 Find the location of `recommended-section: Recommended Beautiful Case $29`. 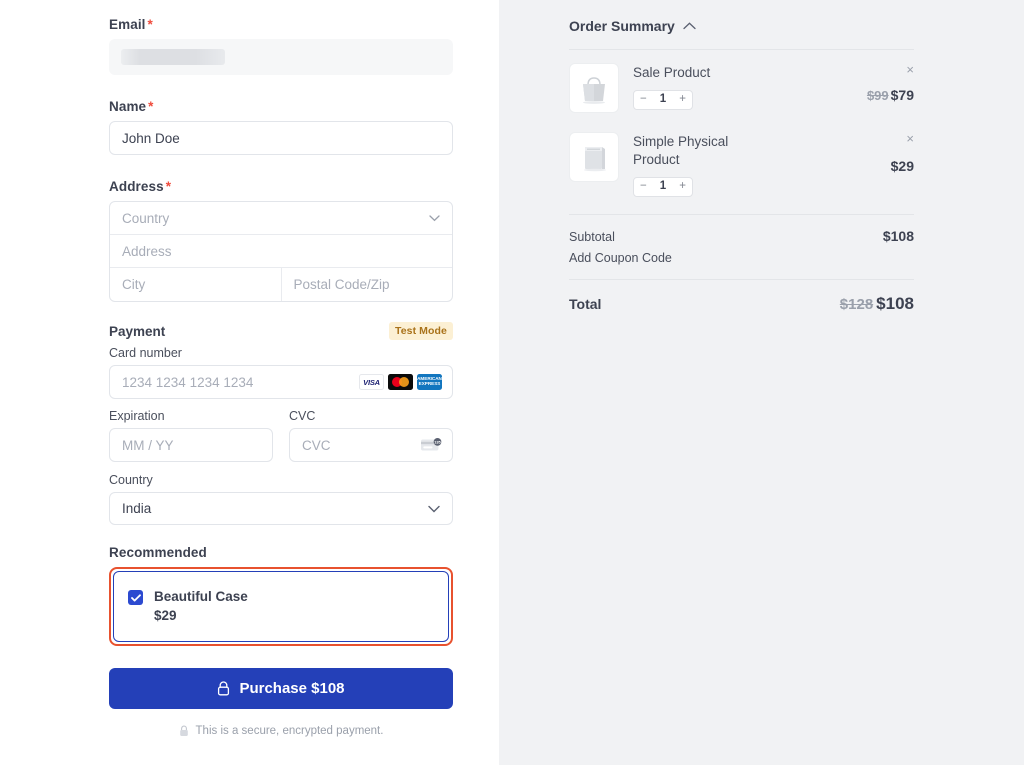

recommended-section: Recommended Beautiful Case $29 is located at coordinates (281, 596).